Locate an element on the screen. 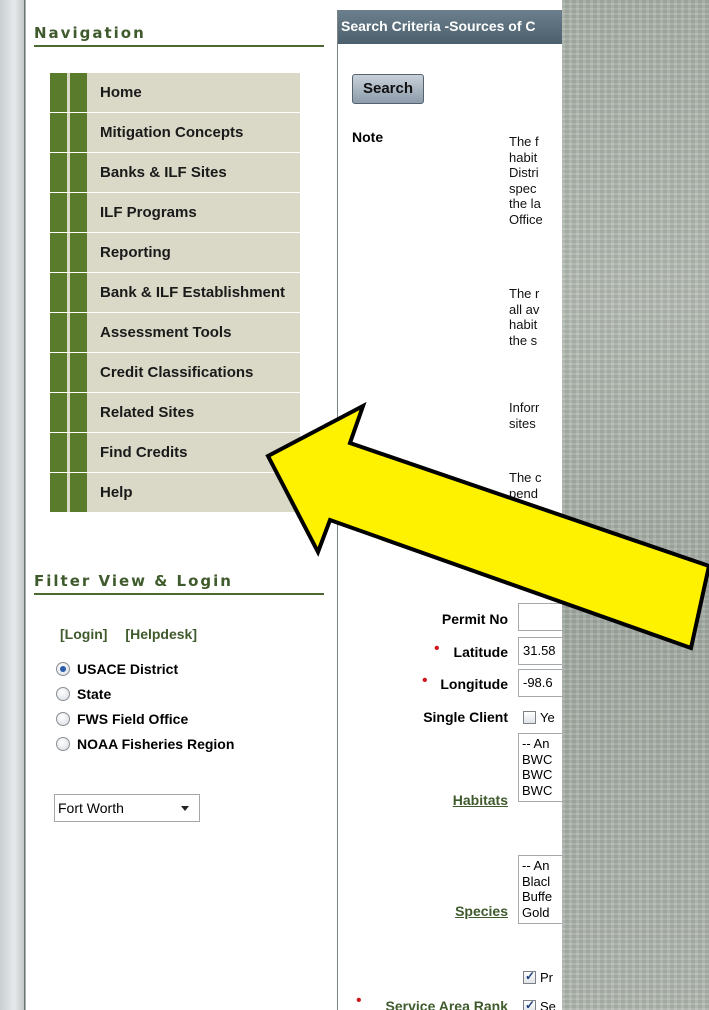 The width and height of the screenshot is (709, 1010). nav-item-label: Credit Classifications is located at coordinates (177, 372).